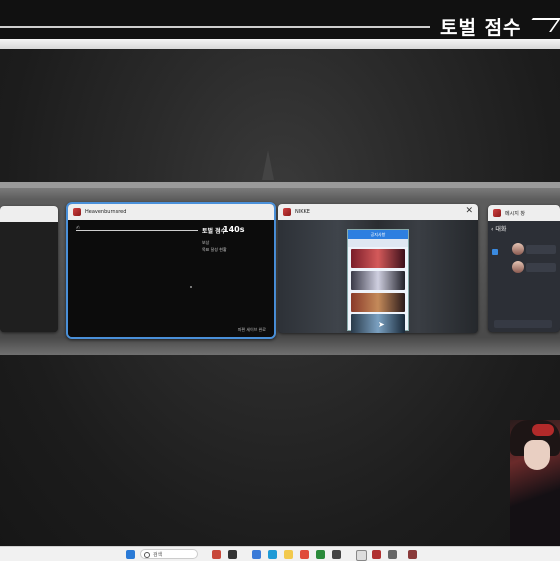  I want to click on window-title: NIKKE, so click(302, 212).